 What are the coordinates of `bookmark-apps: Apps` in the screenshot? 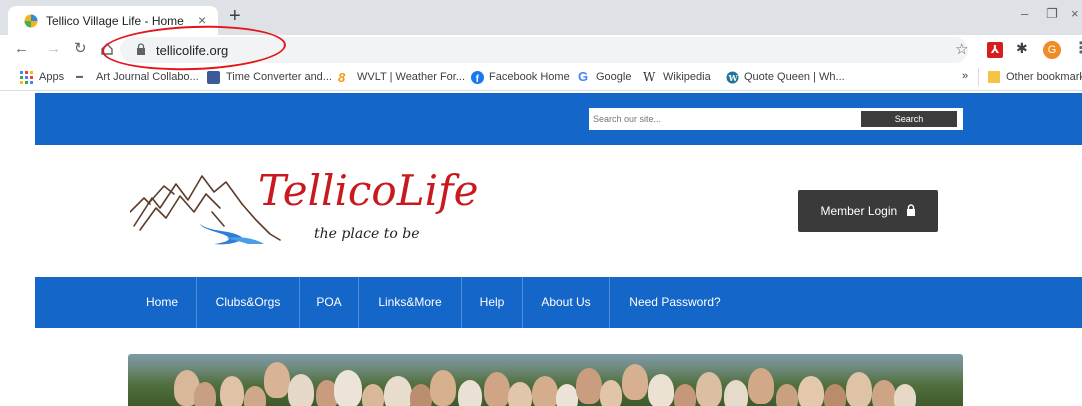 It's located at (51, 77).